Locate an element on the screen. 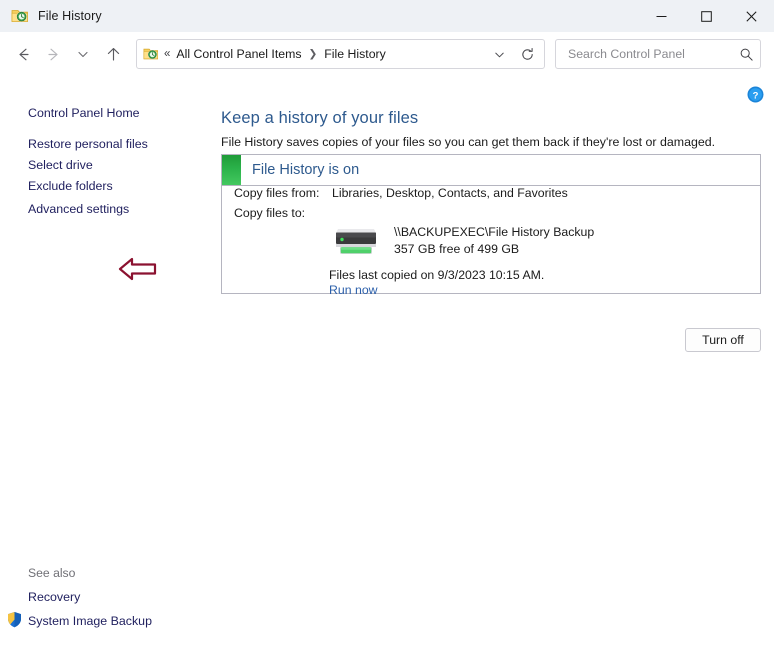 This screenshot has width=774, height=650. status-badge: File History is on is located at coordinates (306, 170).